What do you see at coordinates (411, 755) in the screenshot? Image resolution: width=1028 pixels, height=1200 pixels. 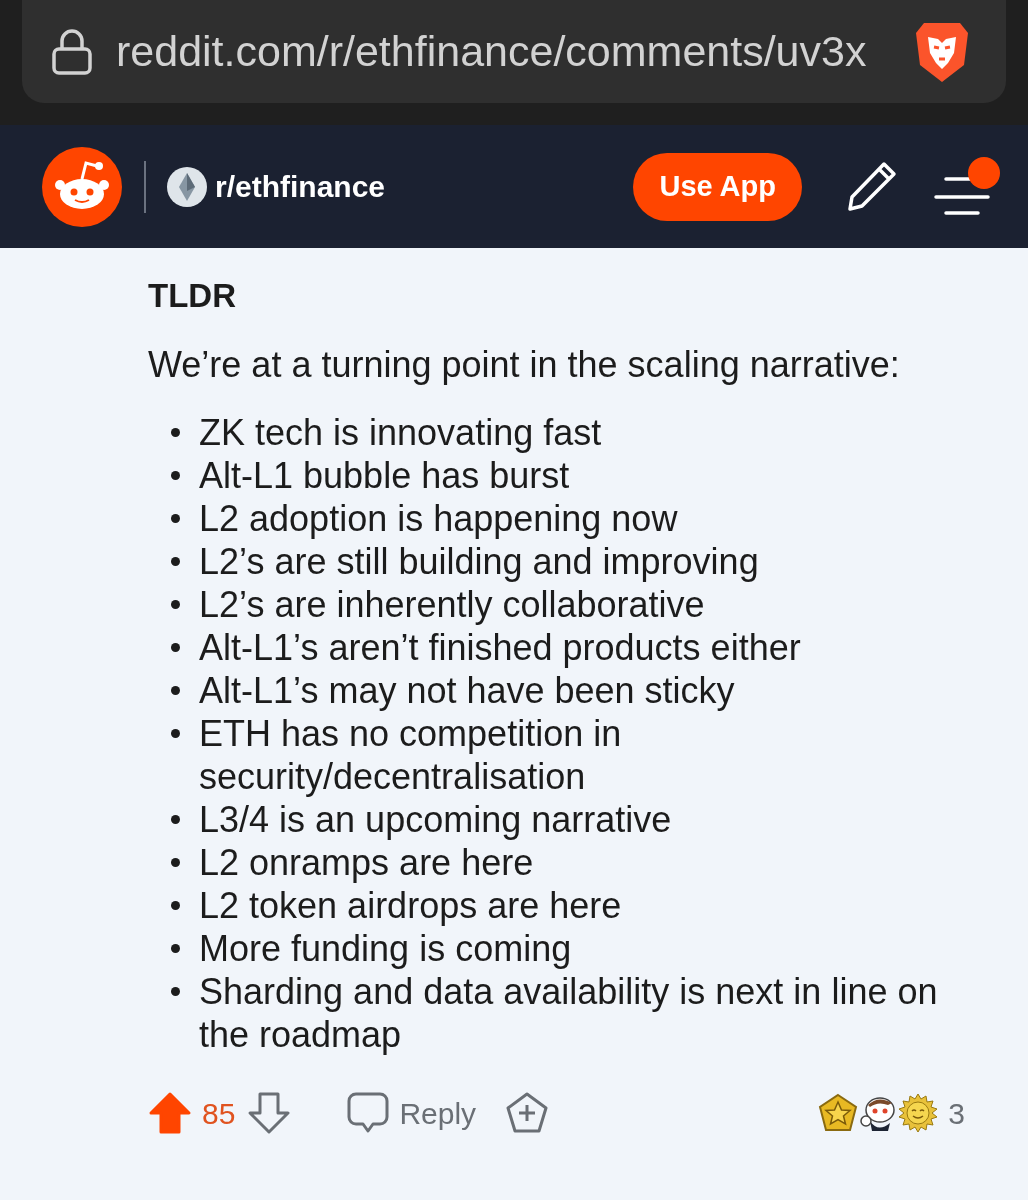 I see `list-item-text: ETH has no competition in security/decentralisation` at bounding box center [411, 755].